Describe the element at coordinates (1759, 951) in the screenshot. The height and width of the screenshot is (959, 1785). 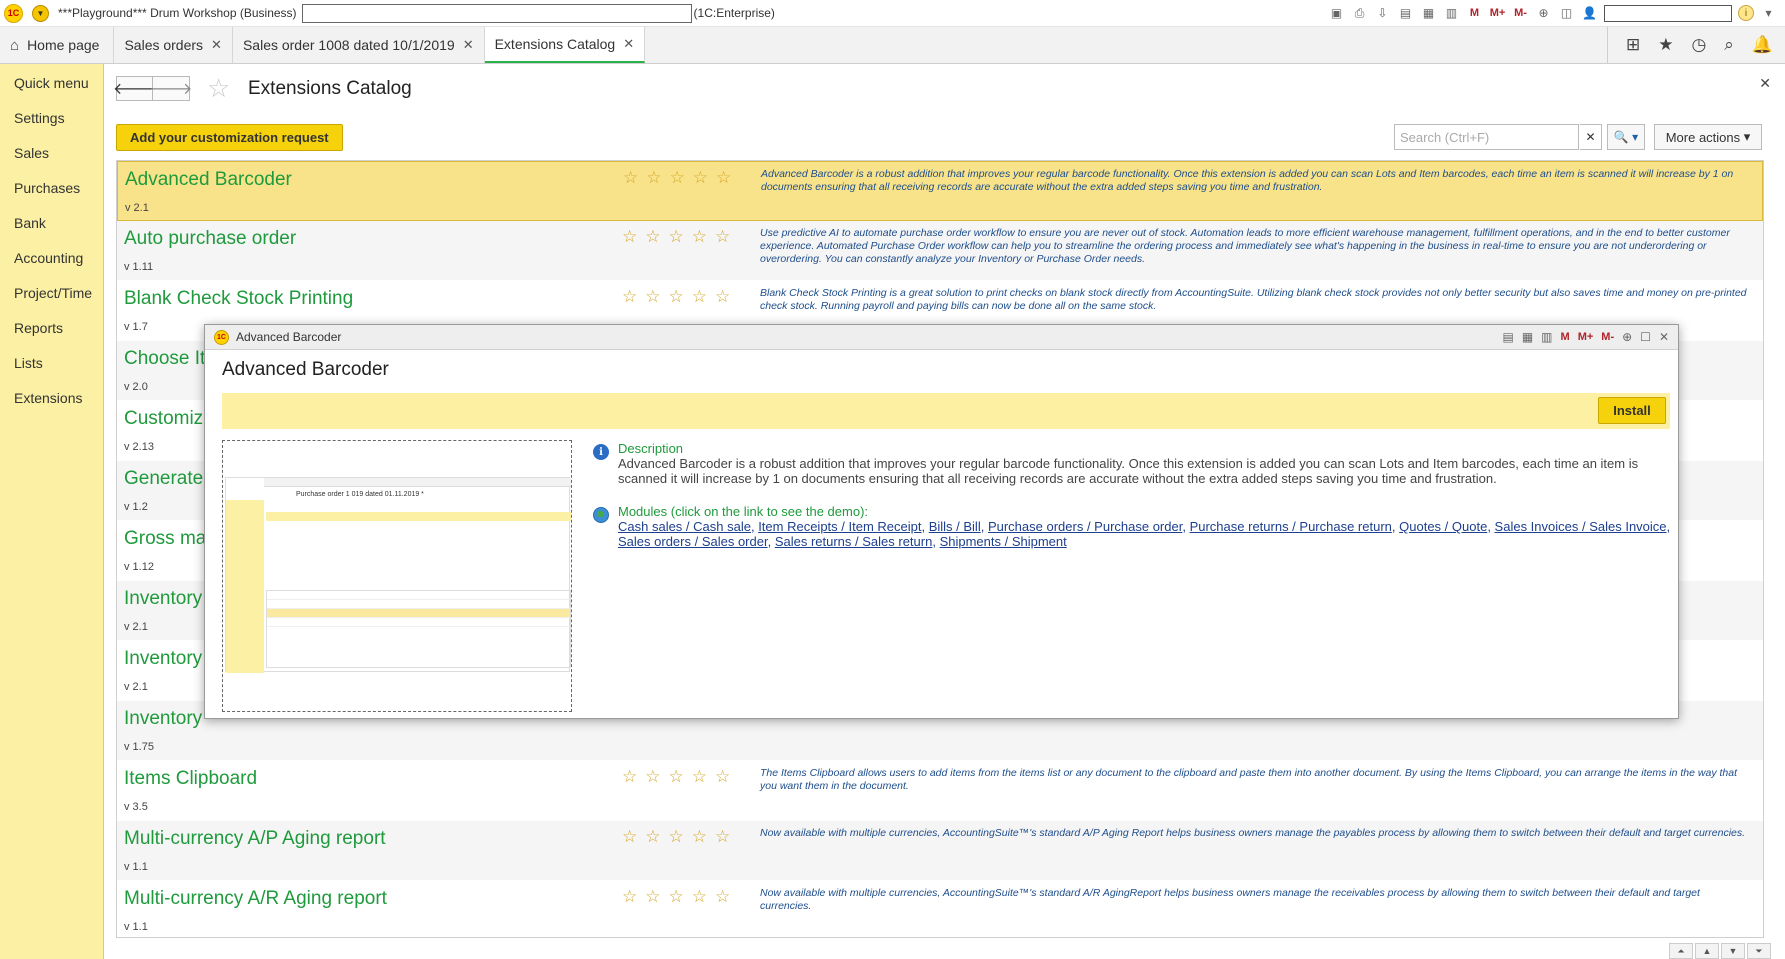
I see `scroll-bottom-button: ⏷` at that location.